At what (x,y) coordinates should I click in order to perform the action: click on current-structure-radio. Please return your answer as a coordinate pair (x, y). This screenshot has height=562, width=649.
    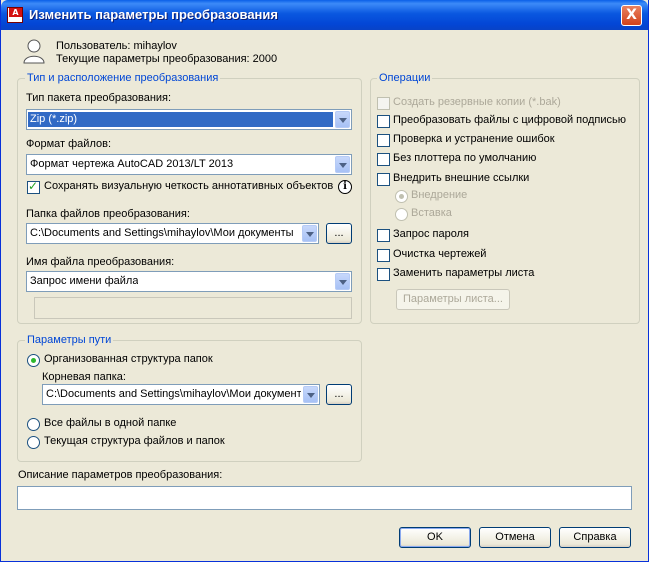
    Looking at the image, I should click on (33, 442).